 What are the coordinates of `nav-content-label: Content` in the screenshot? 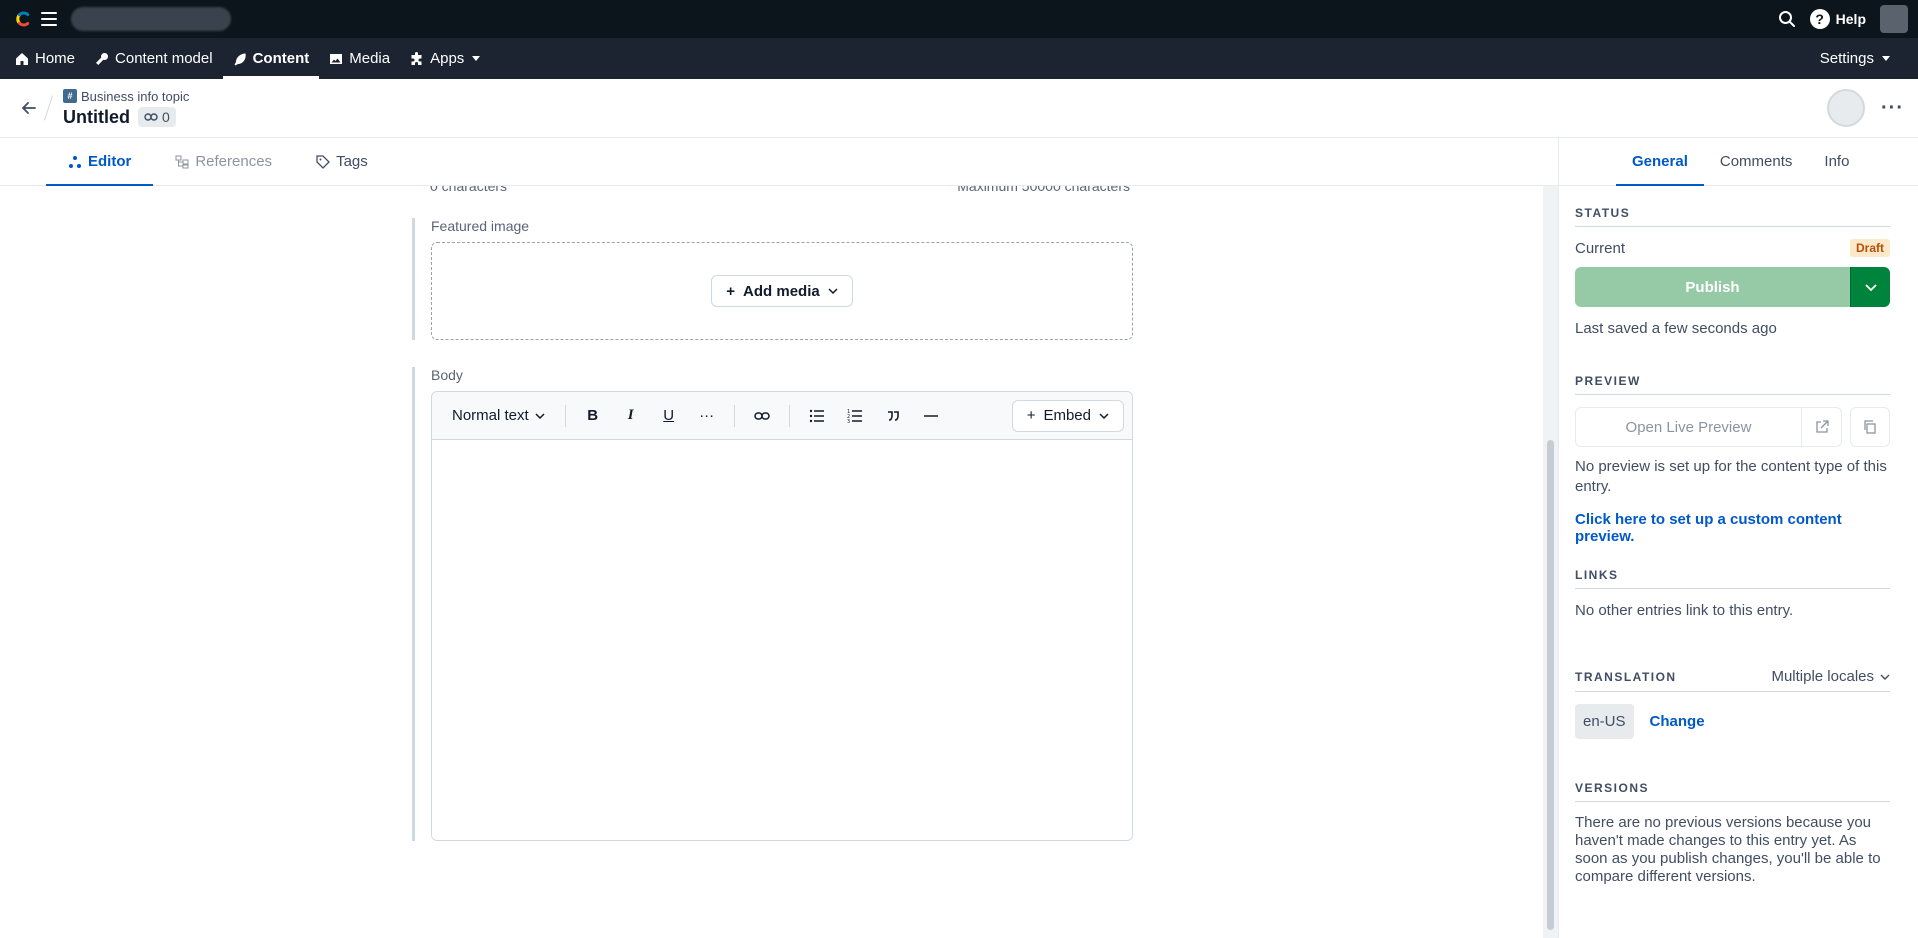 It's located at (281, 58).